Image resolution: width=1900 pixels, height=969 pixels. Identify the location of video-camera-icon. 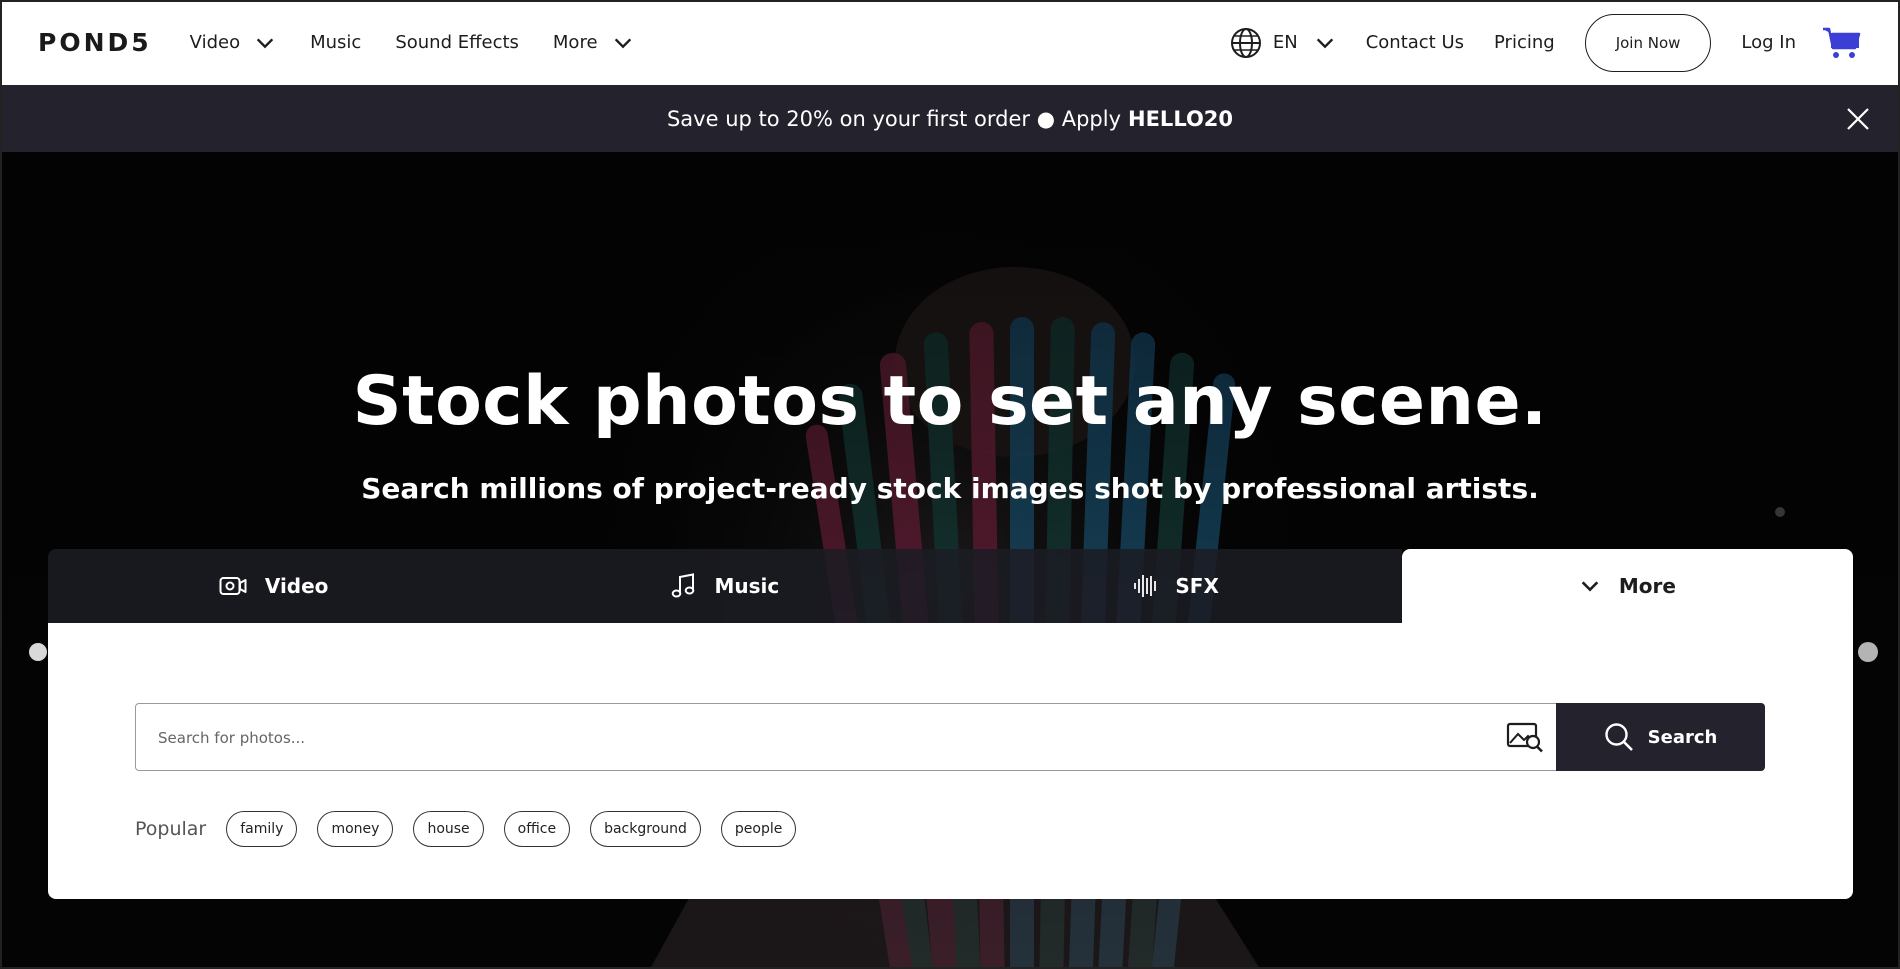
(233, 586).